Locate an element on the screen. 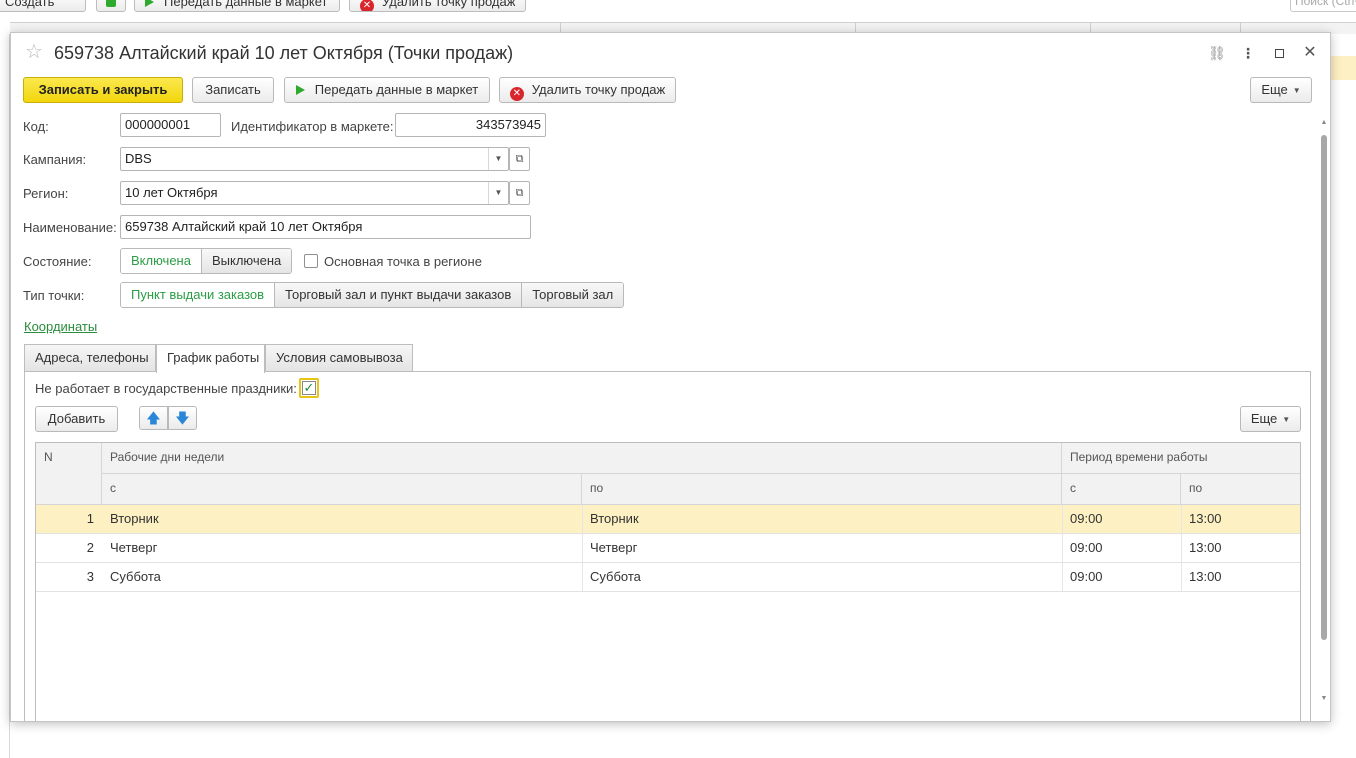 The image size is (1356, 758). cell-day-from: Суббота is located at coordinates (135, 576).